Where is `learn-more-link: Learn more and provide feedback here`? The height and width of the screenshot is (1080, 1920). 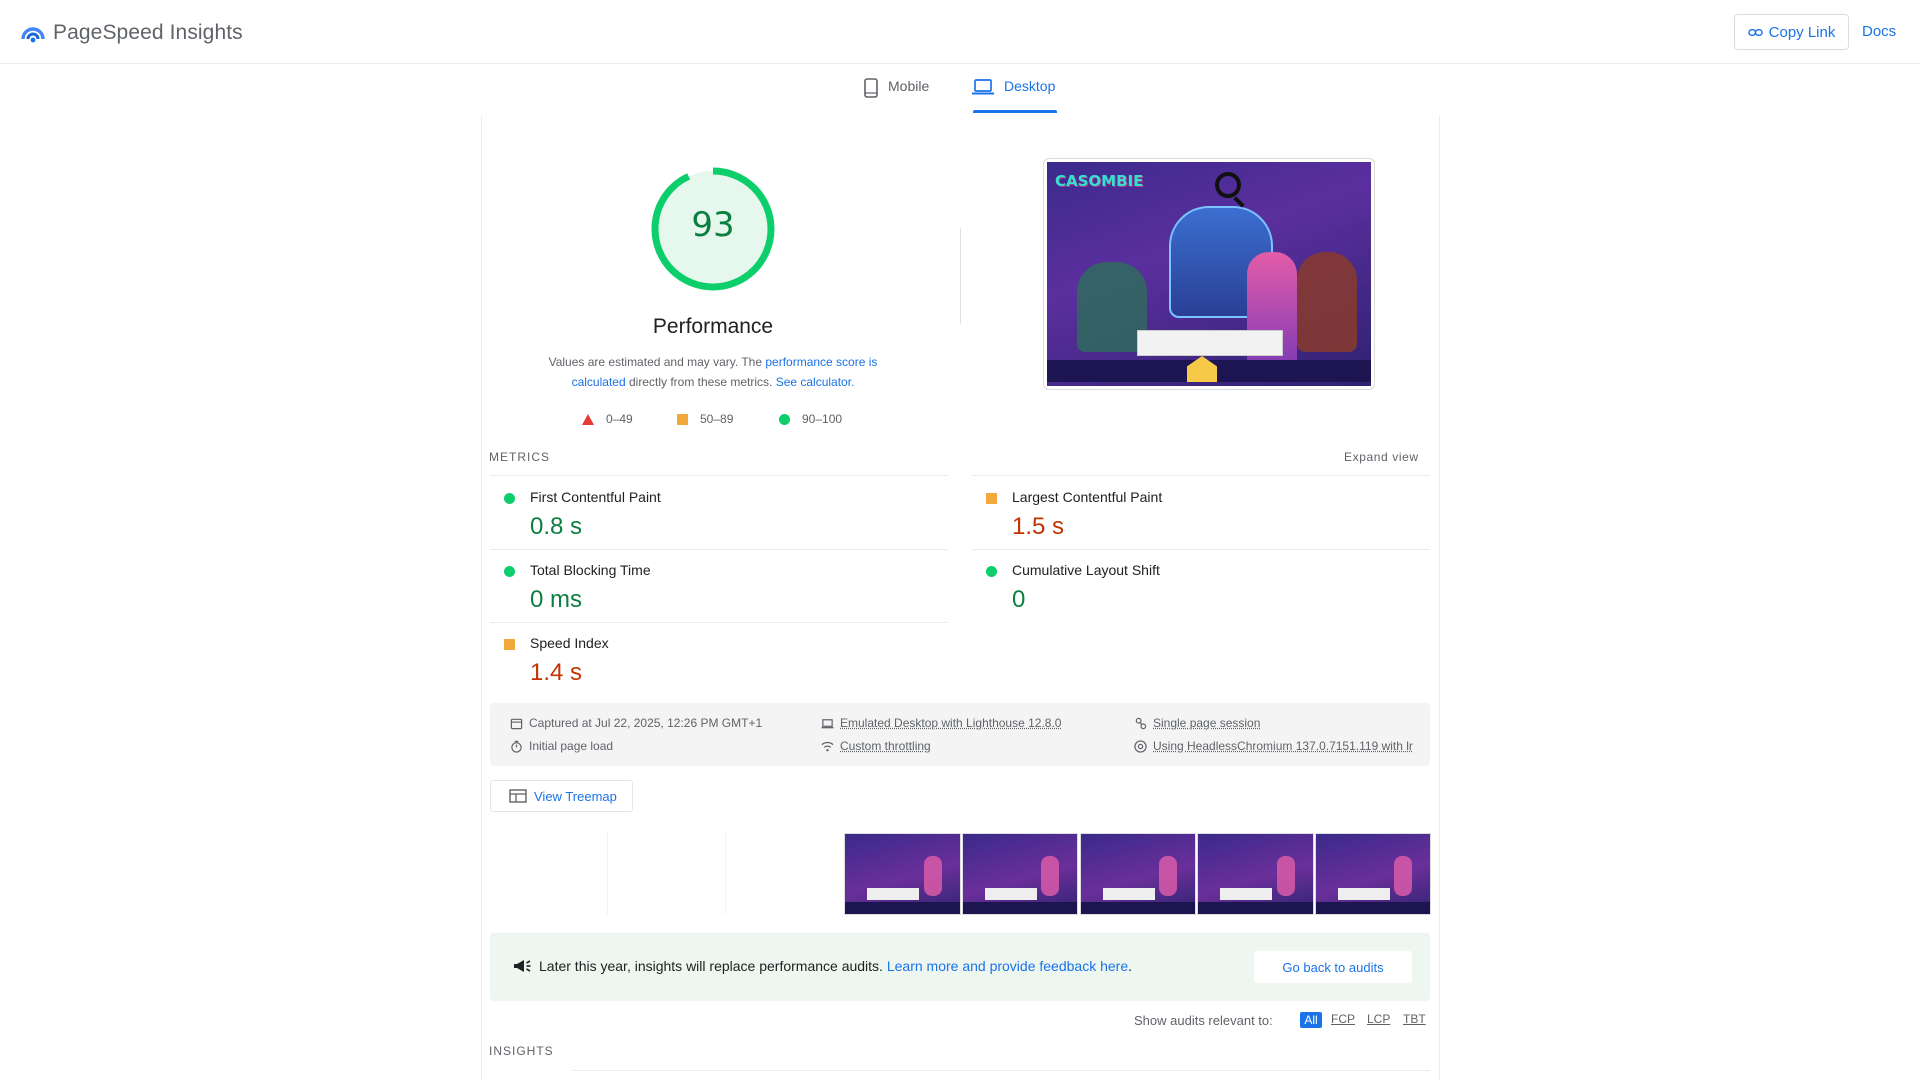 learn-more-link: Learn more and provide feedback here is located at coordinates (1007, 966).